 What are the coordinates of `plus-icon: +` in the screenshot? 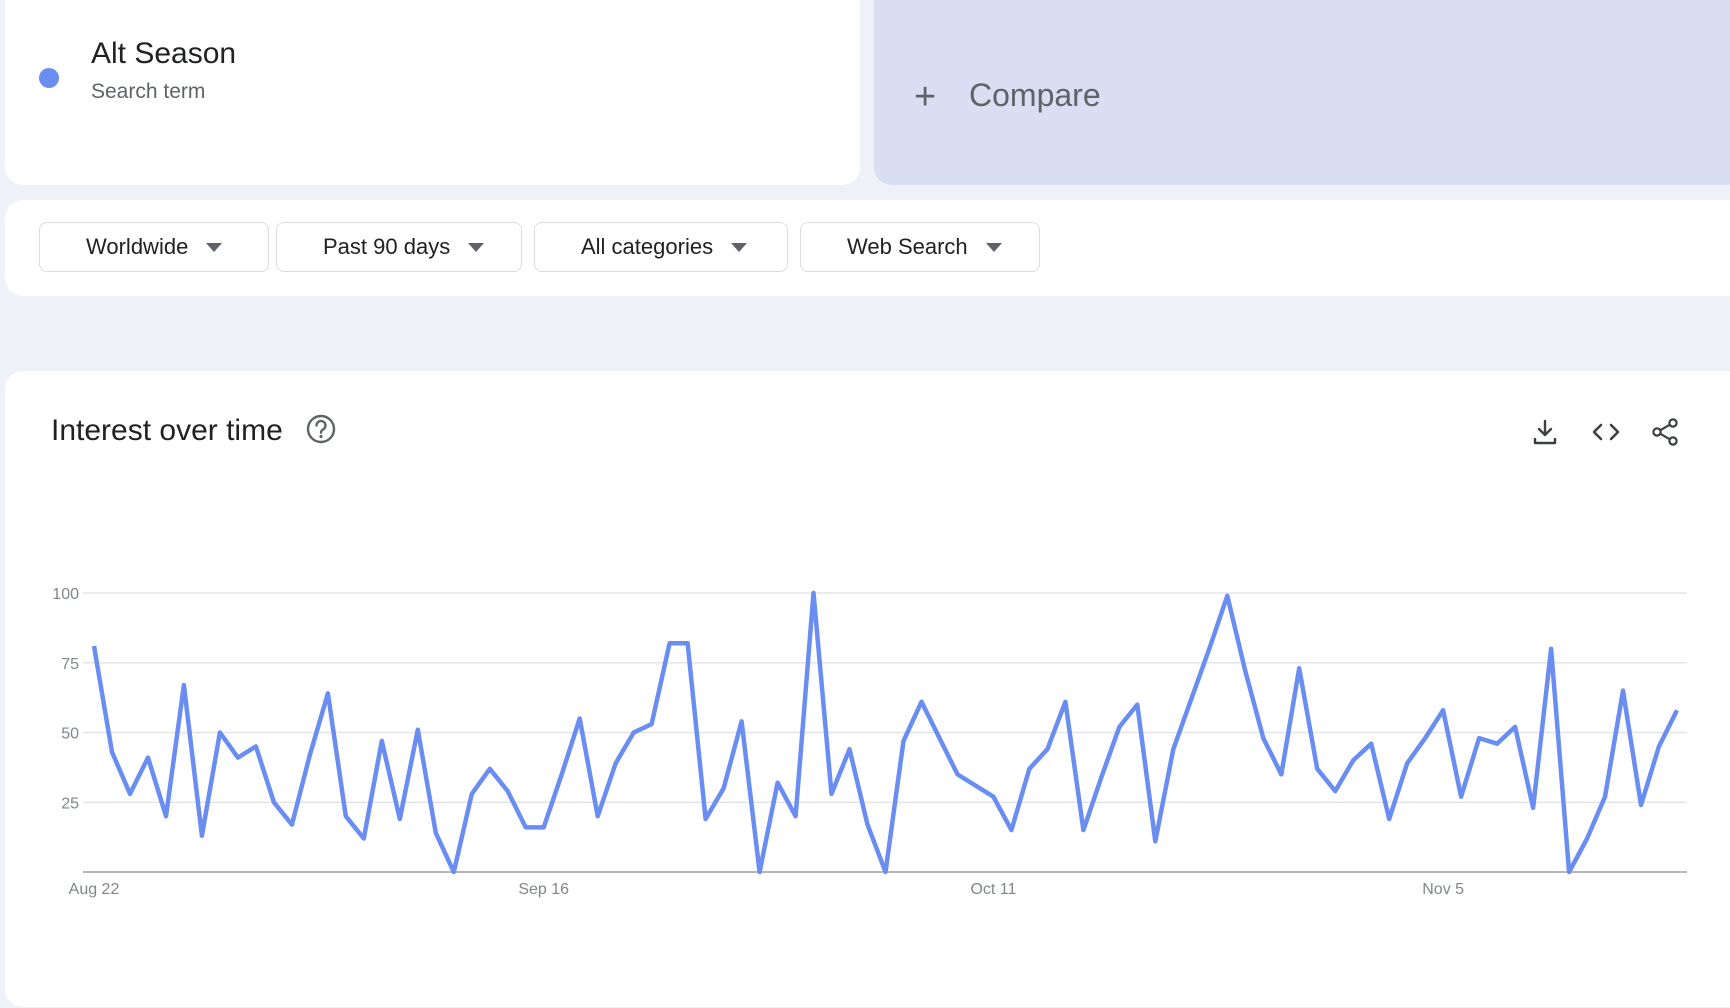 It's located at (925, 97).